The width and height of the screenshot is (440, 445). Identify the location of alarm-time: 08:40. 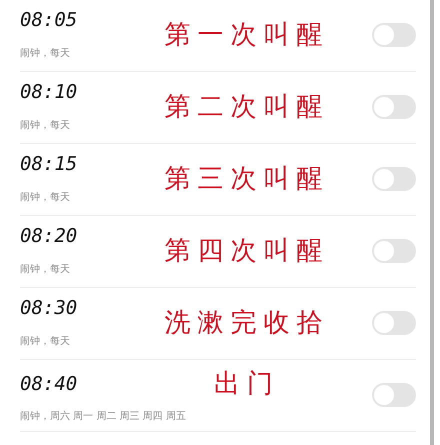
(49, 383).